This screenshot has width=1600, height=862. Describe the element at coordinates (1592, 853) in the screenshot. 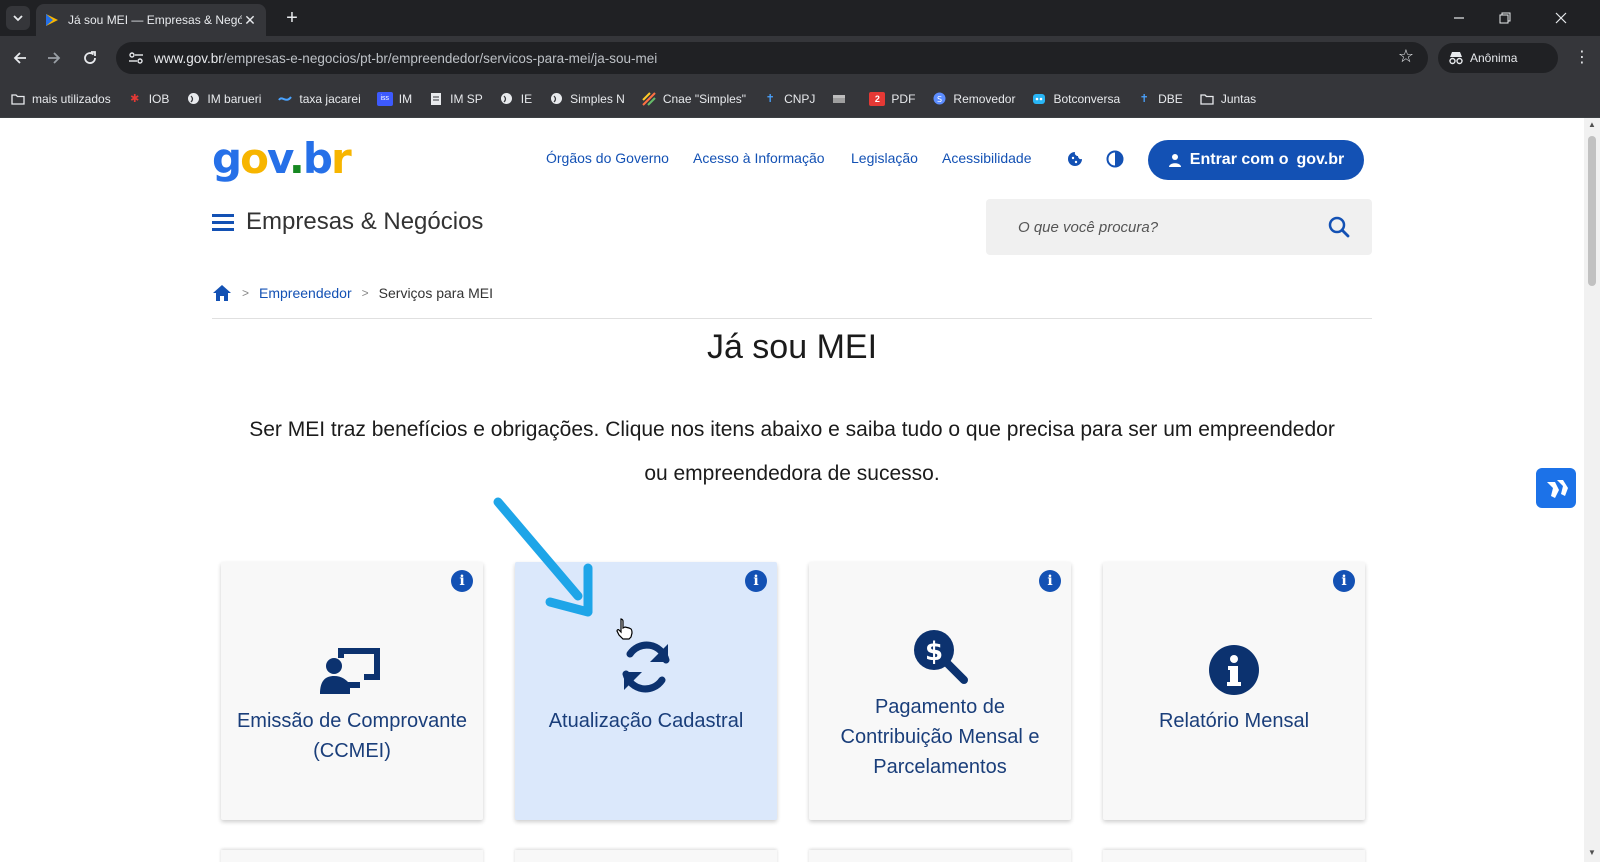

I see `scroll-down-icon: ▼` at that location.